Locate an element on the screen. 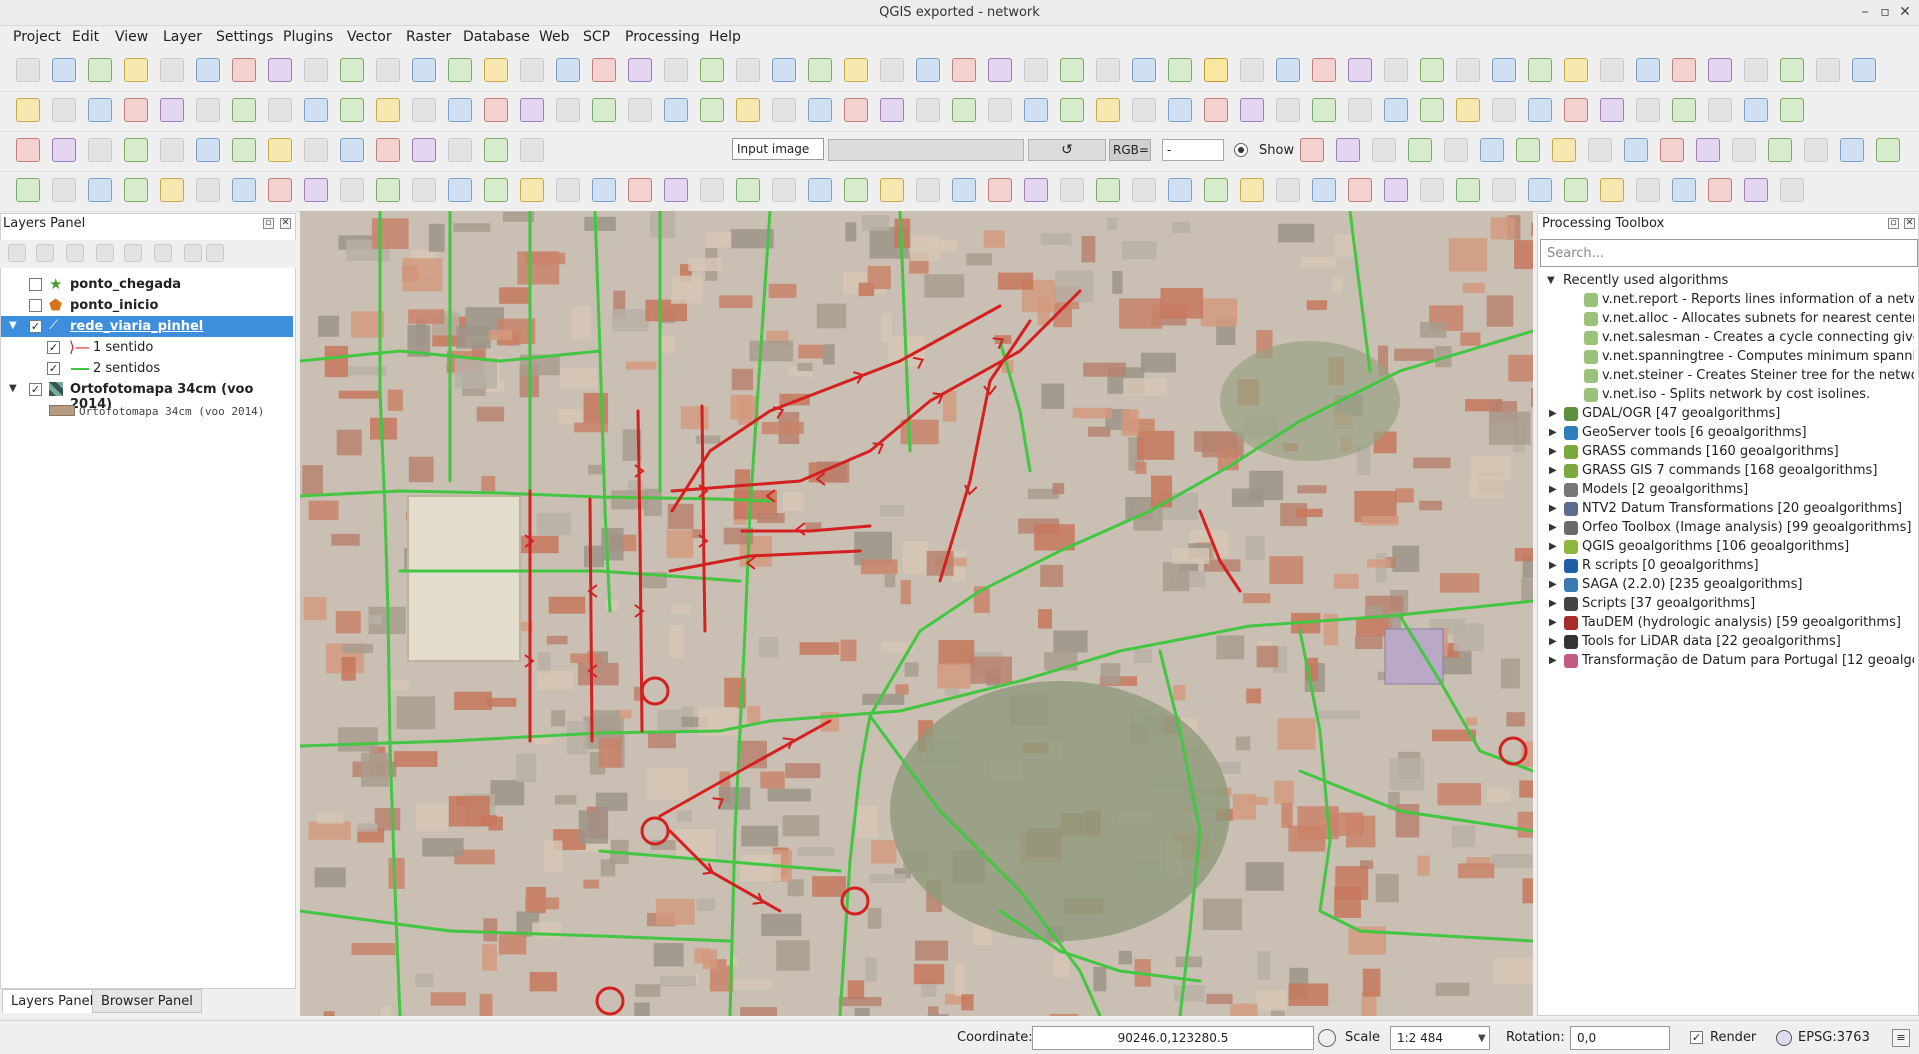  panel-float-icon: ▫ is located at coordinates (1893, 223).